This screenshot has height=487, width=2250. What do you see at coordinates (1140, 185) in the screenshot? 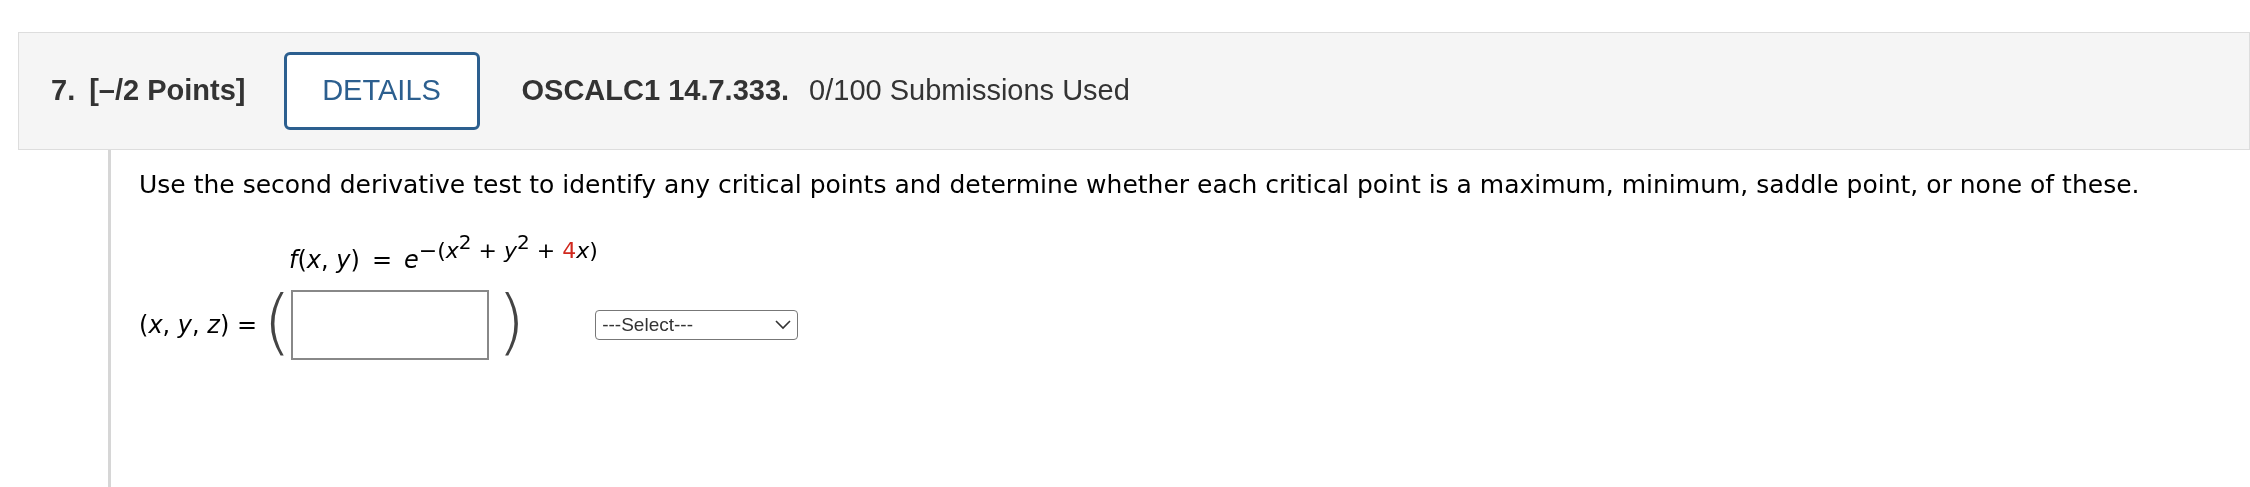
I see `question-text: Use the second derivative test to identify any critical points and determine whether each critical point is a maximum, minimum, saddle point, or none of these.` at bounding box center [1140, 185].